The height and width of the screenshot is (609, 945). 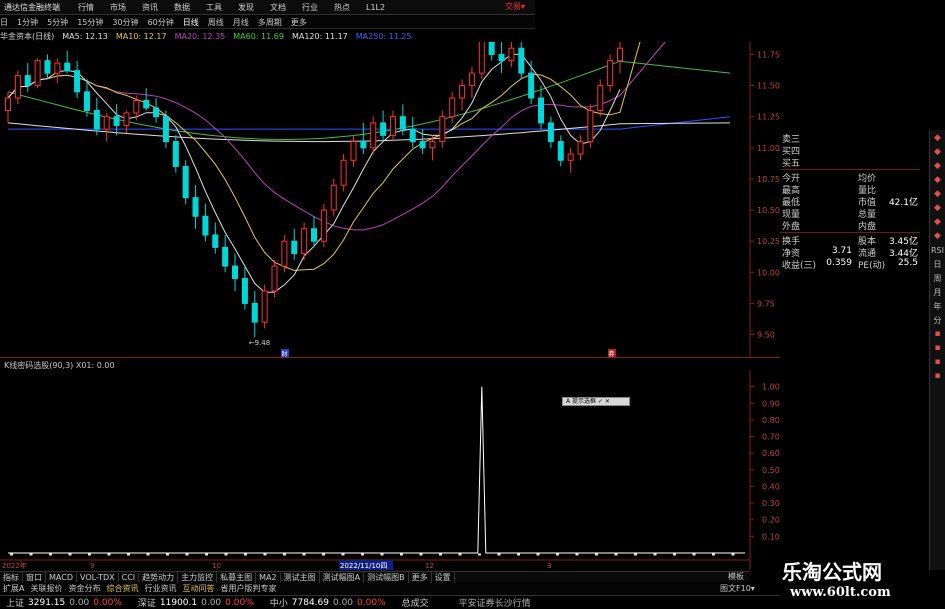 I want to click on template-button: 模板, so click(x=736, y=576).